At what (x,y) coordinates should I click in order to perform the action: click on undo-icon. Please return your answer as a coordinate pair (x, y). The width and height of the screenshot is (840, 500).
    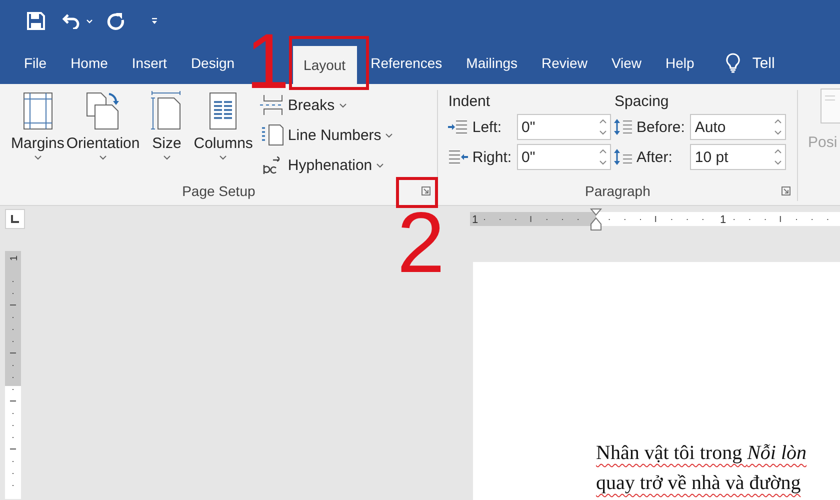
    Looking at the image, I should click on (71, 21).